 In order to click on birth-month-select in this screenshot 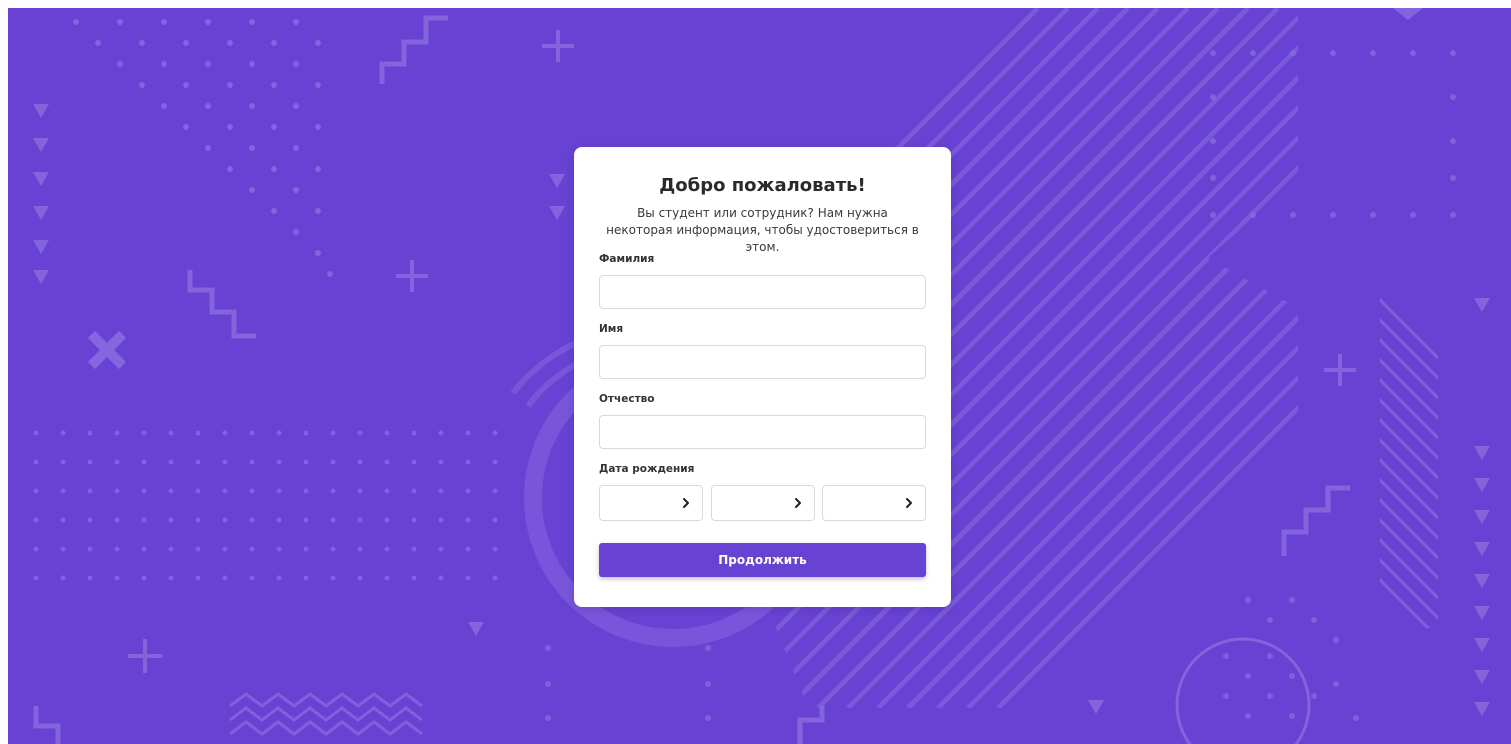, I will do `click(762, 503)`.